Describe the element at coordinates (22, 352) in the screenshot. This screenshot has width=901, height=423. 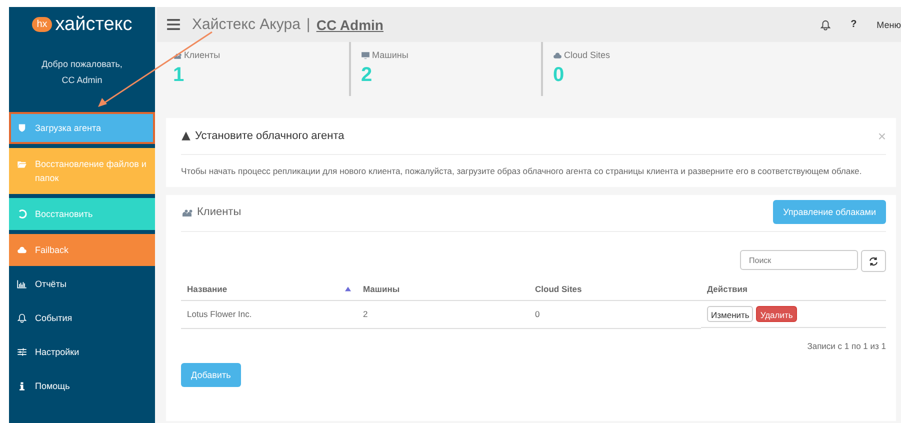
I see `sliders-icon` at that location.